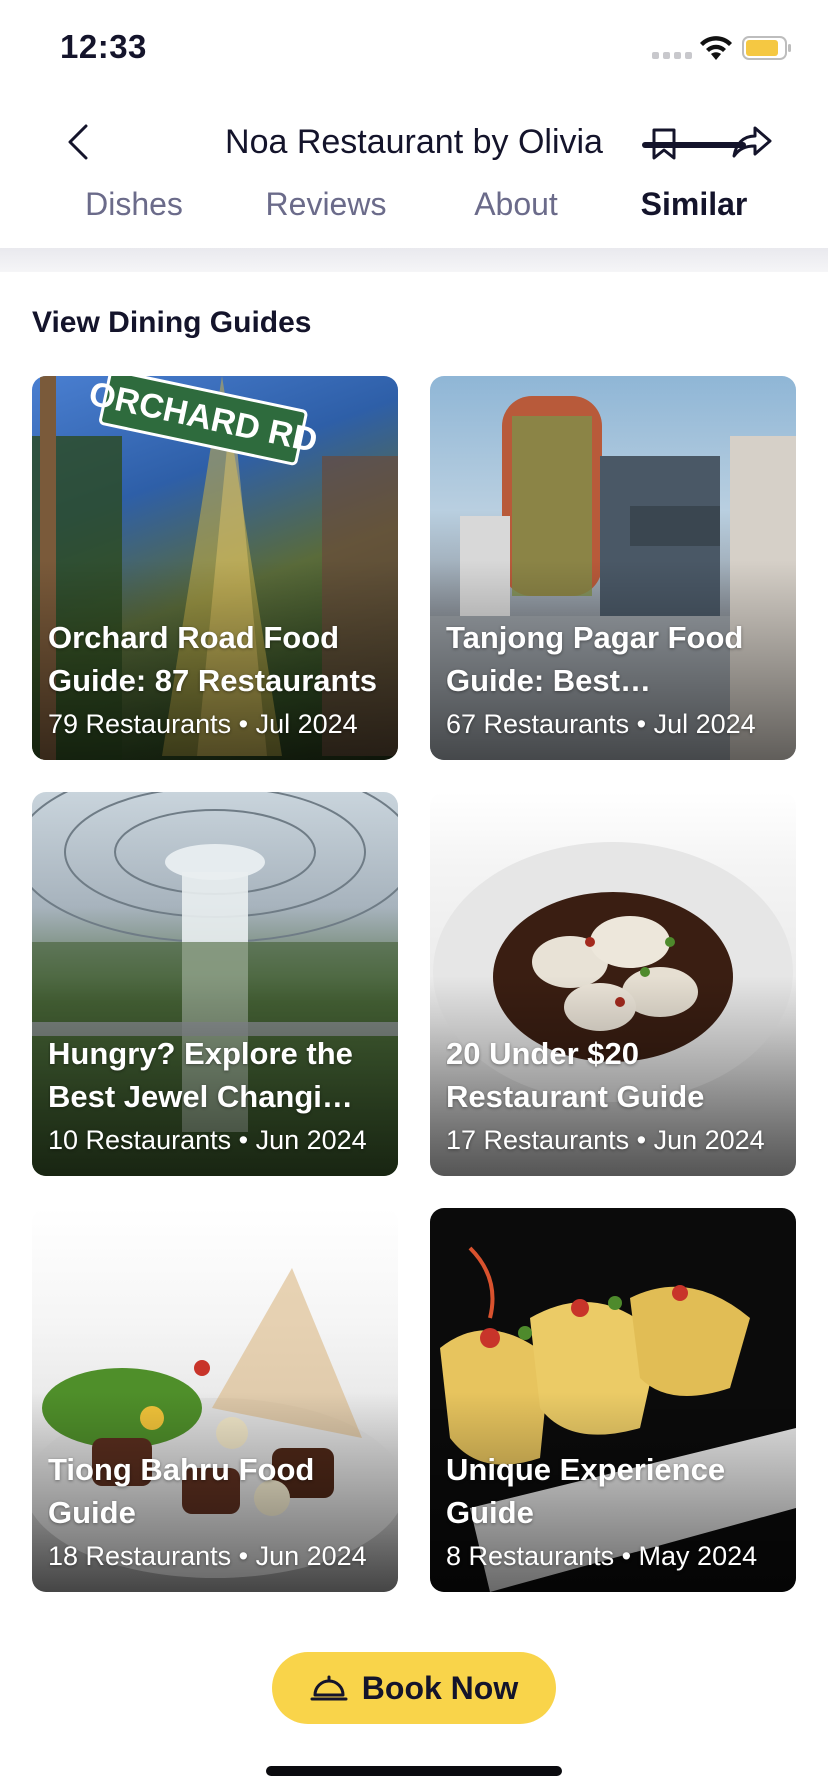  I want to click on guide-title: Unique Experience Guide, so click(586, 1491).